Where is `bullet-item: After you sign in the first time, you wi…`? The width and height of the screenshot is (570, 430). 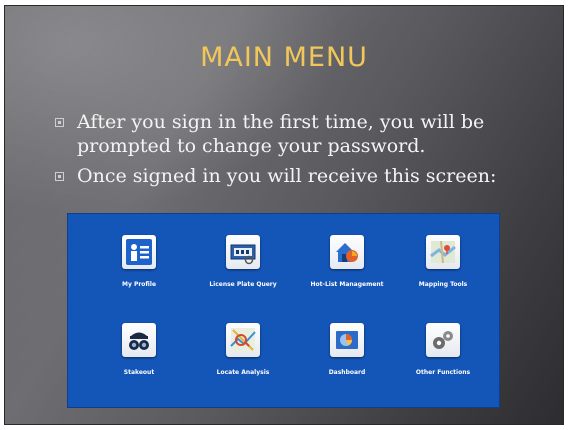
bullet-item: After you sign in the first time, you wi… is located at coordinates (303, 134).